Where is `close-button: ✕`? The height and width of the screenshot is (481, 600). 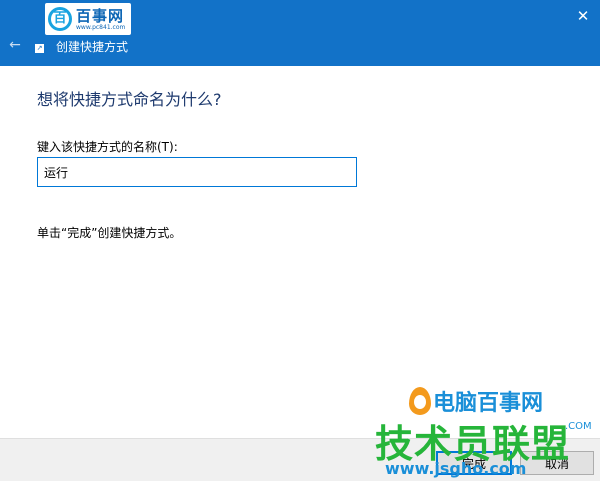 close-button: ✕ is located at coordinates (583, 16).